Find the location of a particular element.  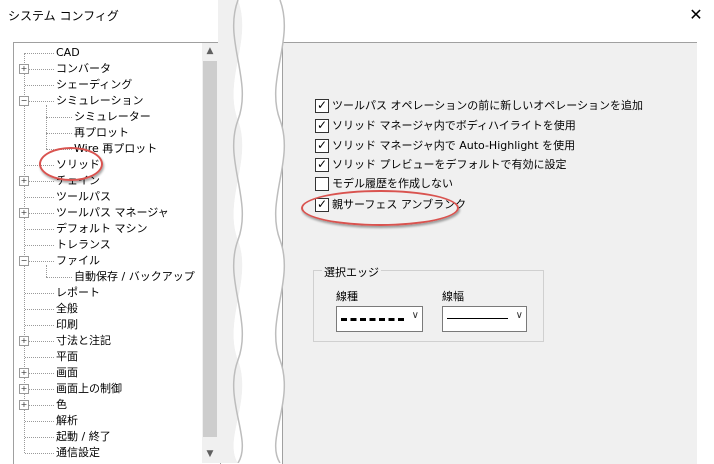

chevron-up-icon: ▲ is located at coordinates (210, 51).